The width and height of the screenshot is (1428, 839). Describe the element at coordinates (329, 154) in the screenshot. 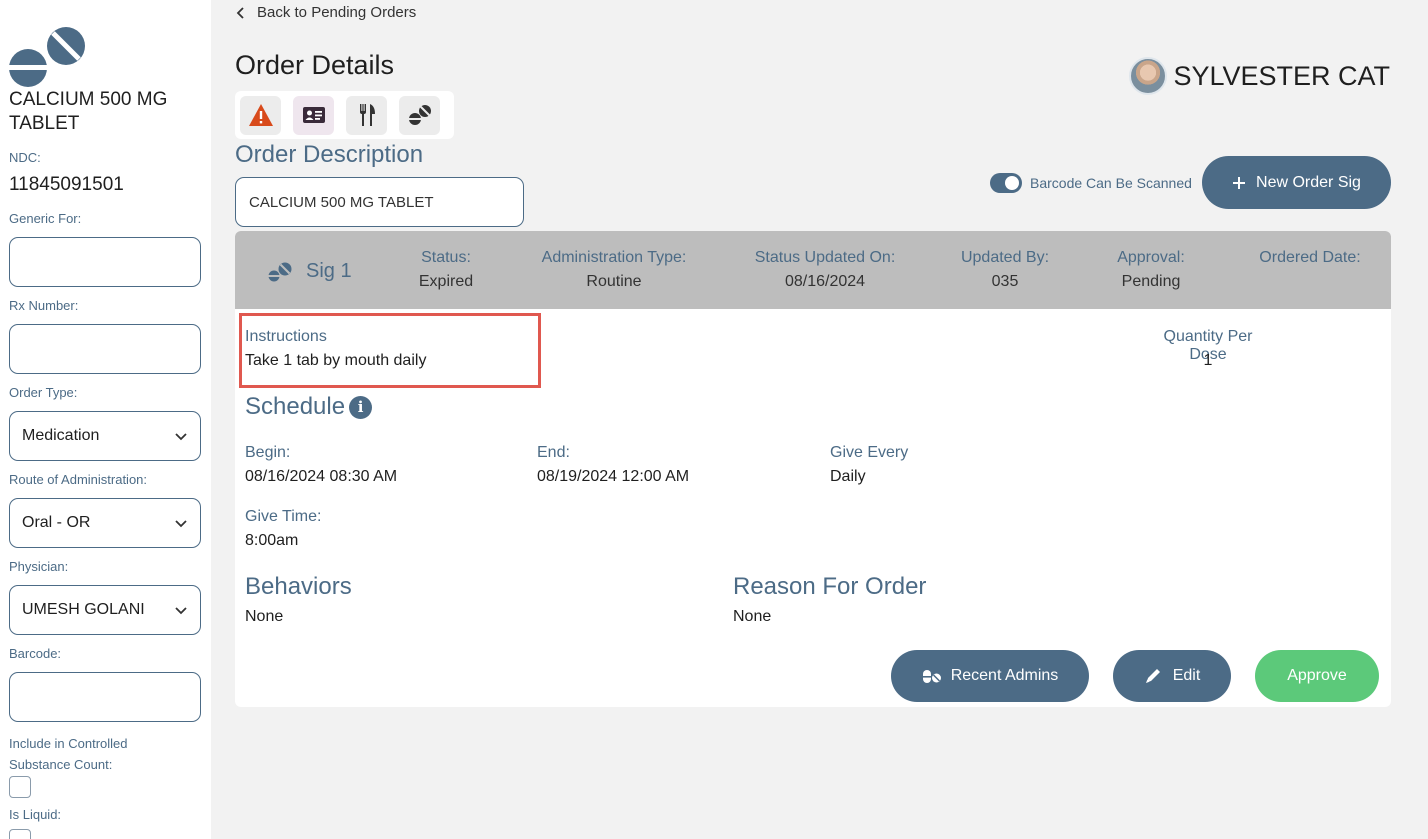

I see `order-description-label: Order Description` at that location.